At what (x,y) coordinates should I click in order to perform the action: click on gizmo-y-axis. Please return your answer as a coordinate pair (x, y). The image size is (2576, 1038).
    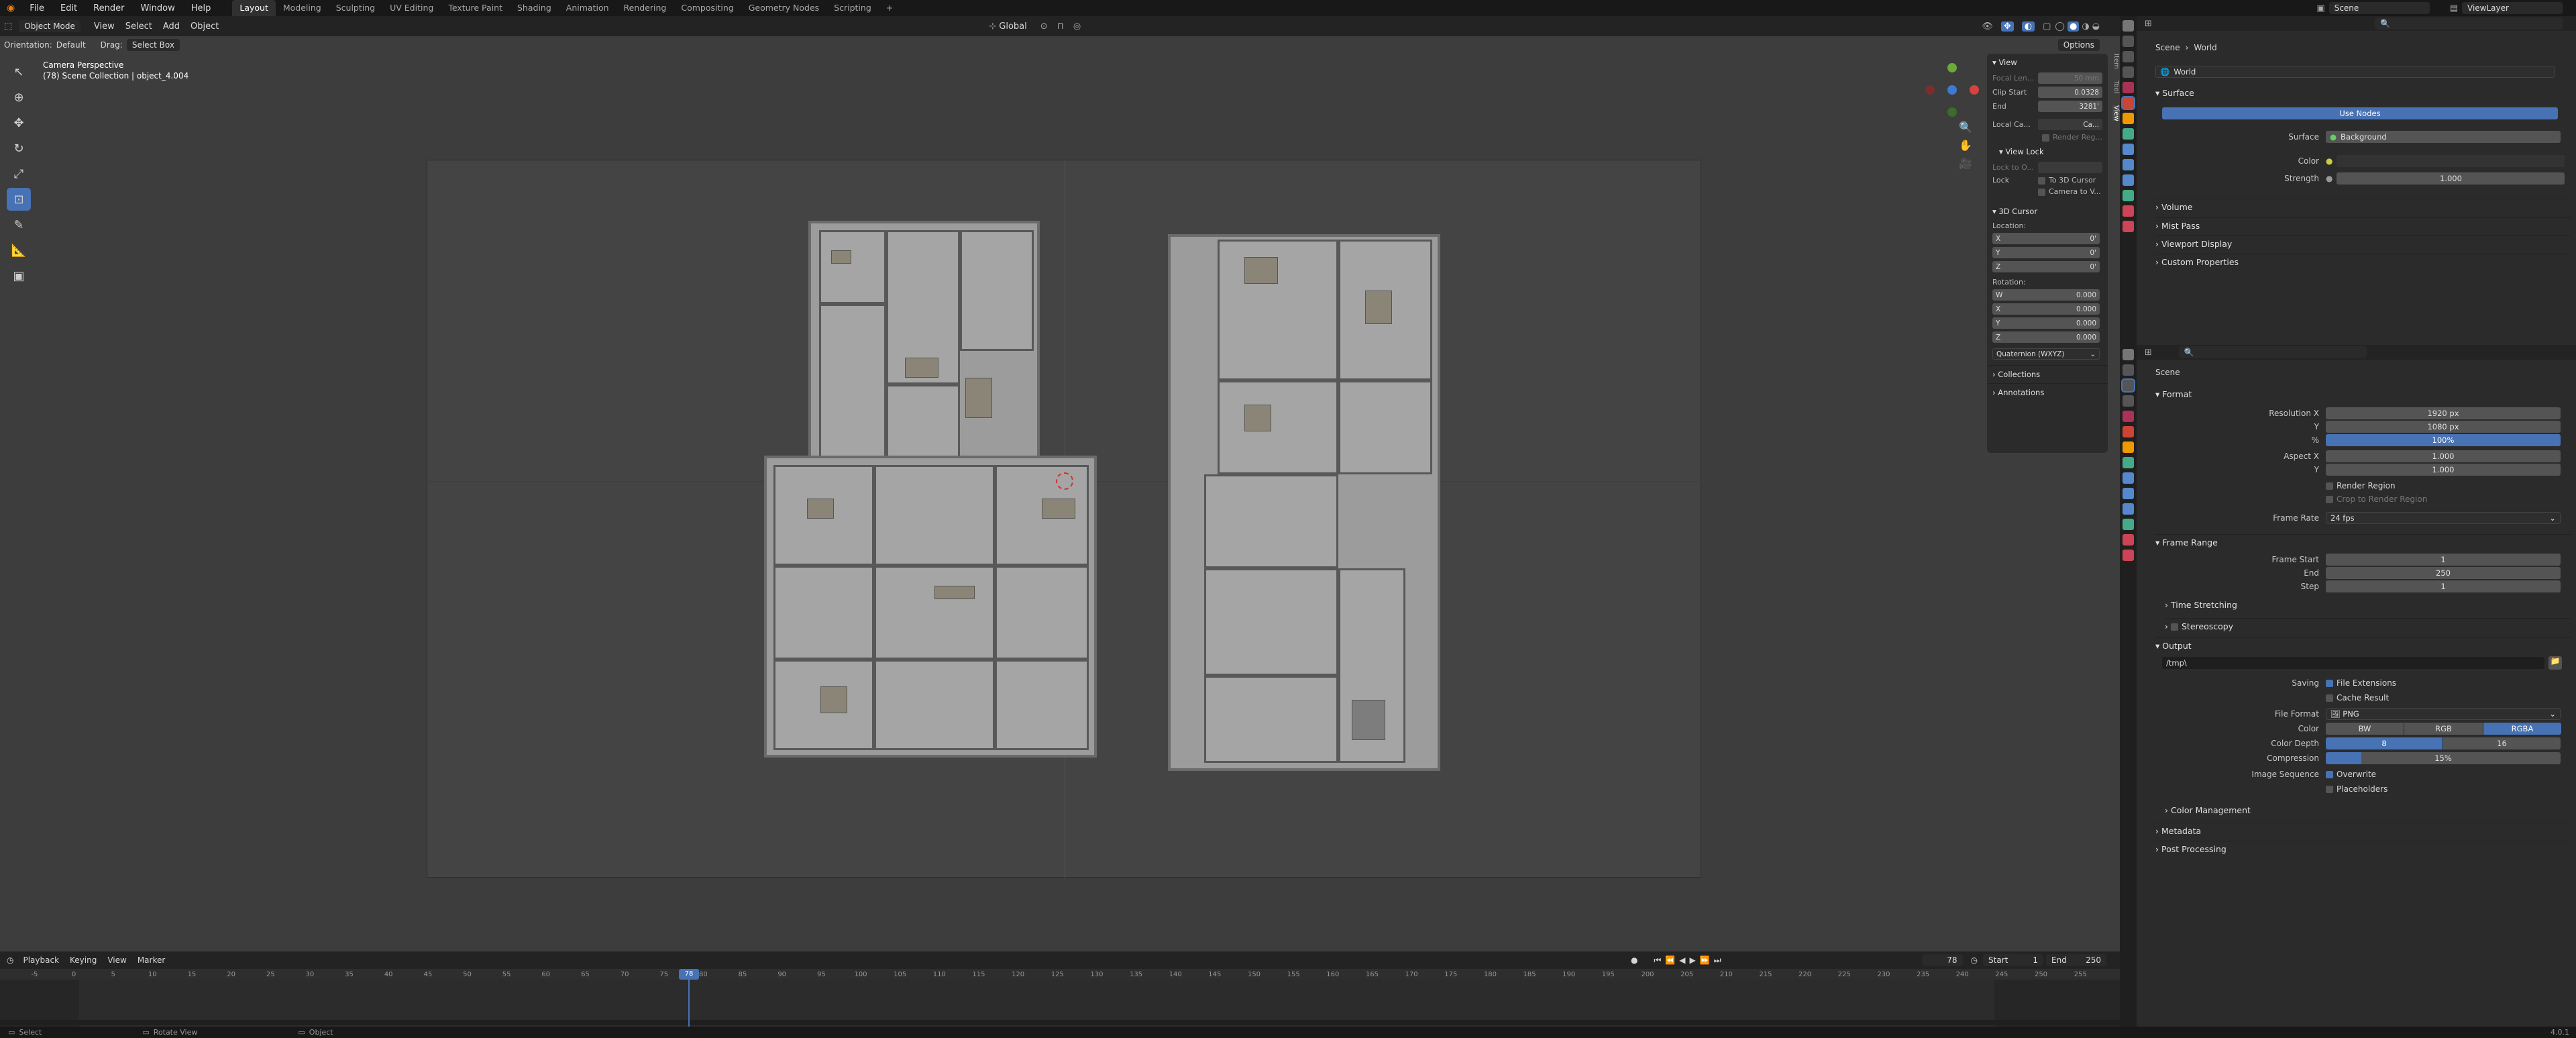
    Looking at the image, I should click on (1952, 67).